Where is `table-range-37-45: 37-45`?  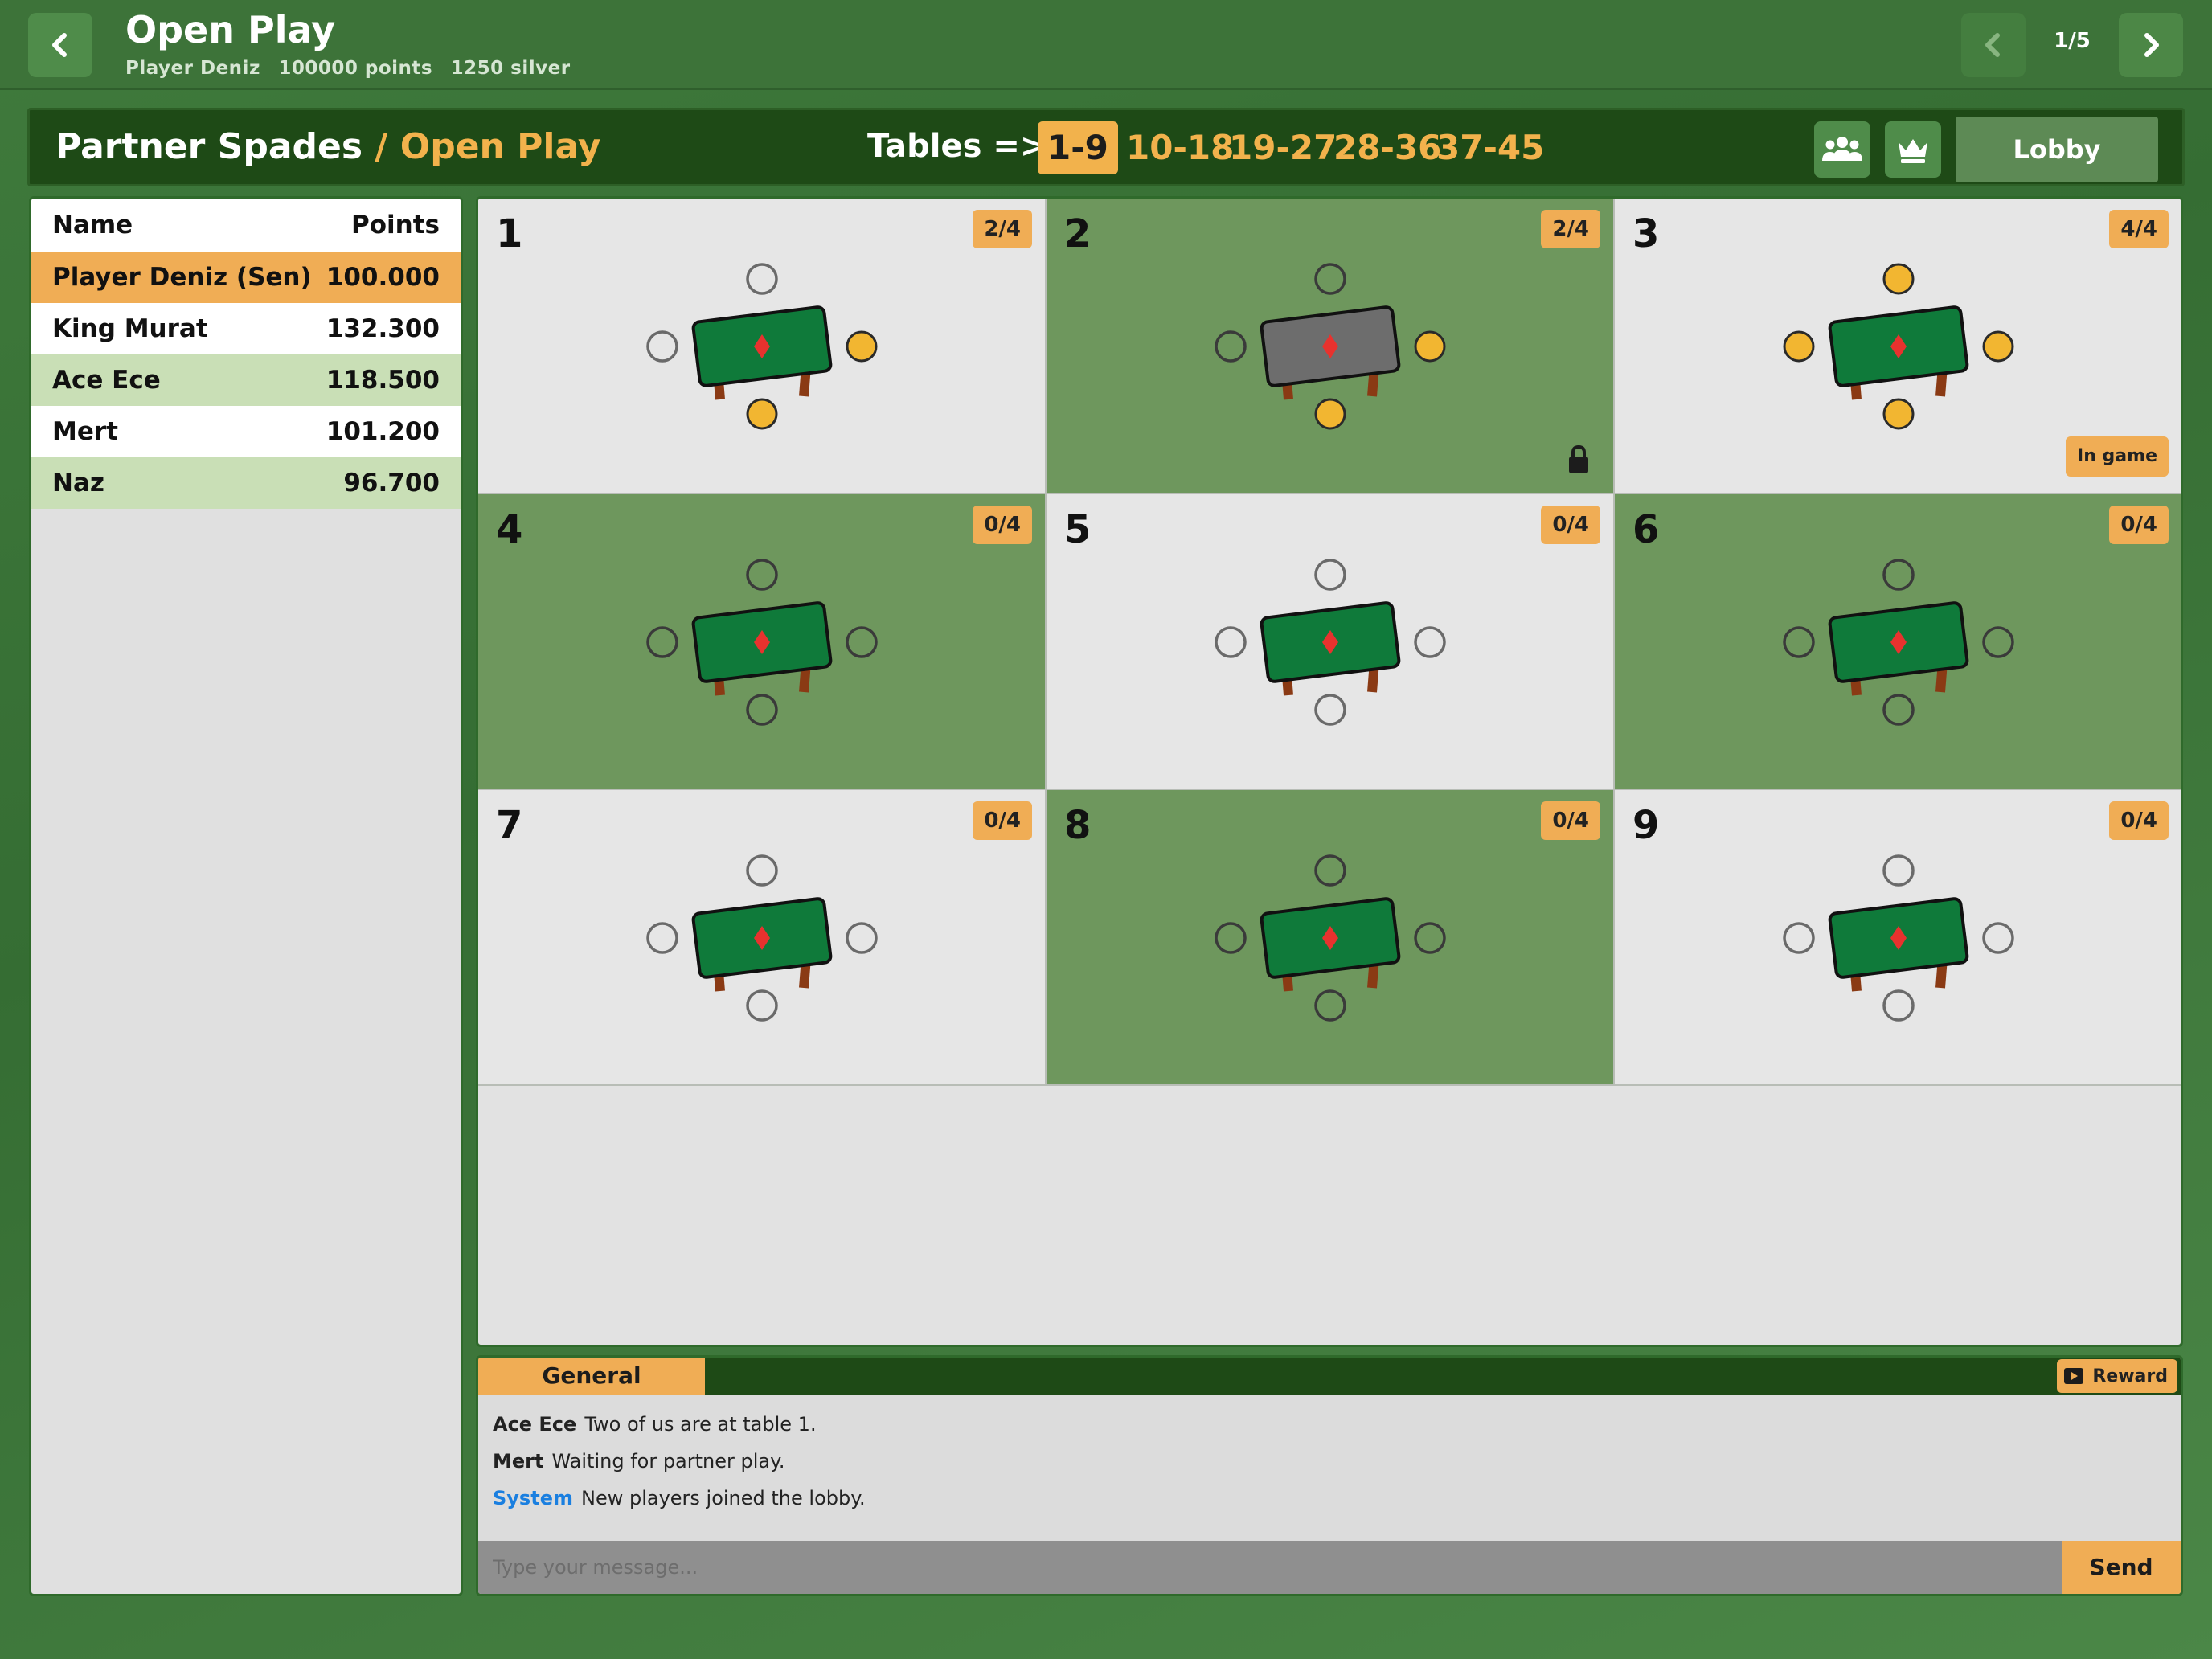
table-range-37-45: 37-45 is located at coordinates (1490, 147).